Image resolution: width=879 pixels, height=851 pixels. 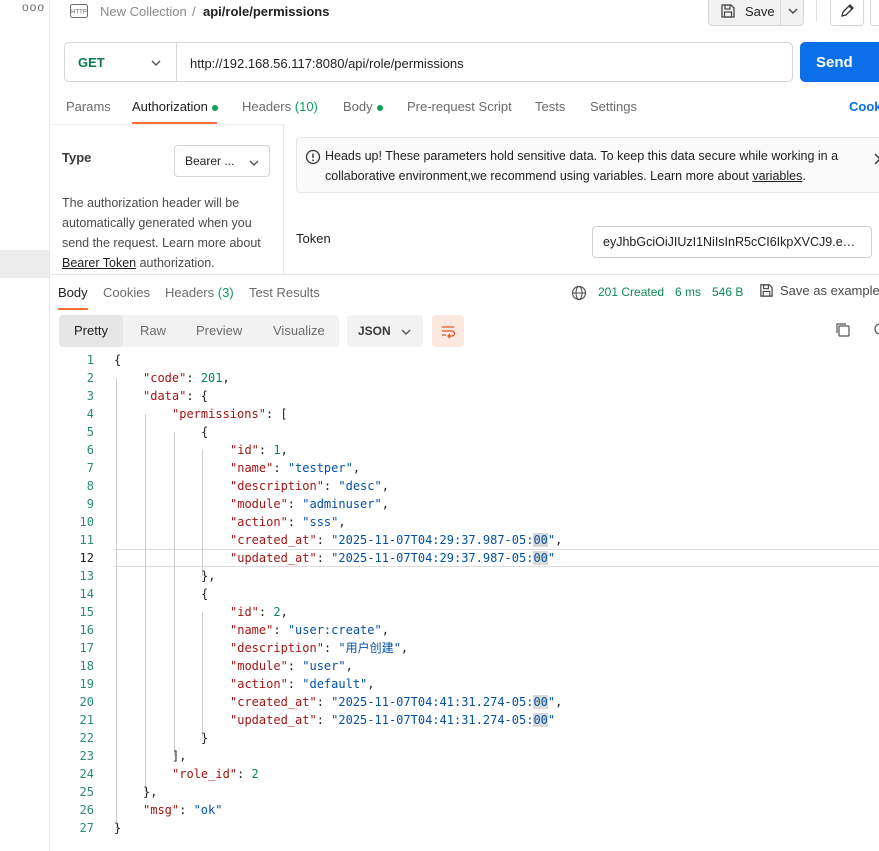 What do you see at coordinates (86, 684) in the screenshot?
I see `line-number: 19` at bounding box center [86, 684].